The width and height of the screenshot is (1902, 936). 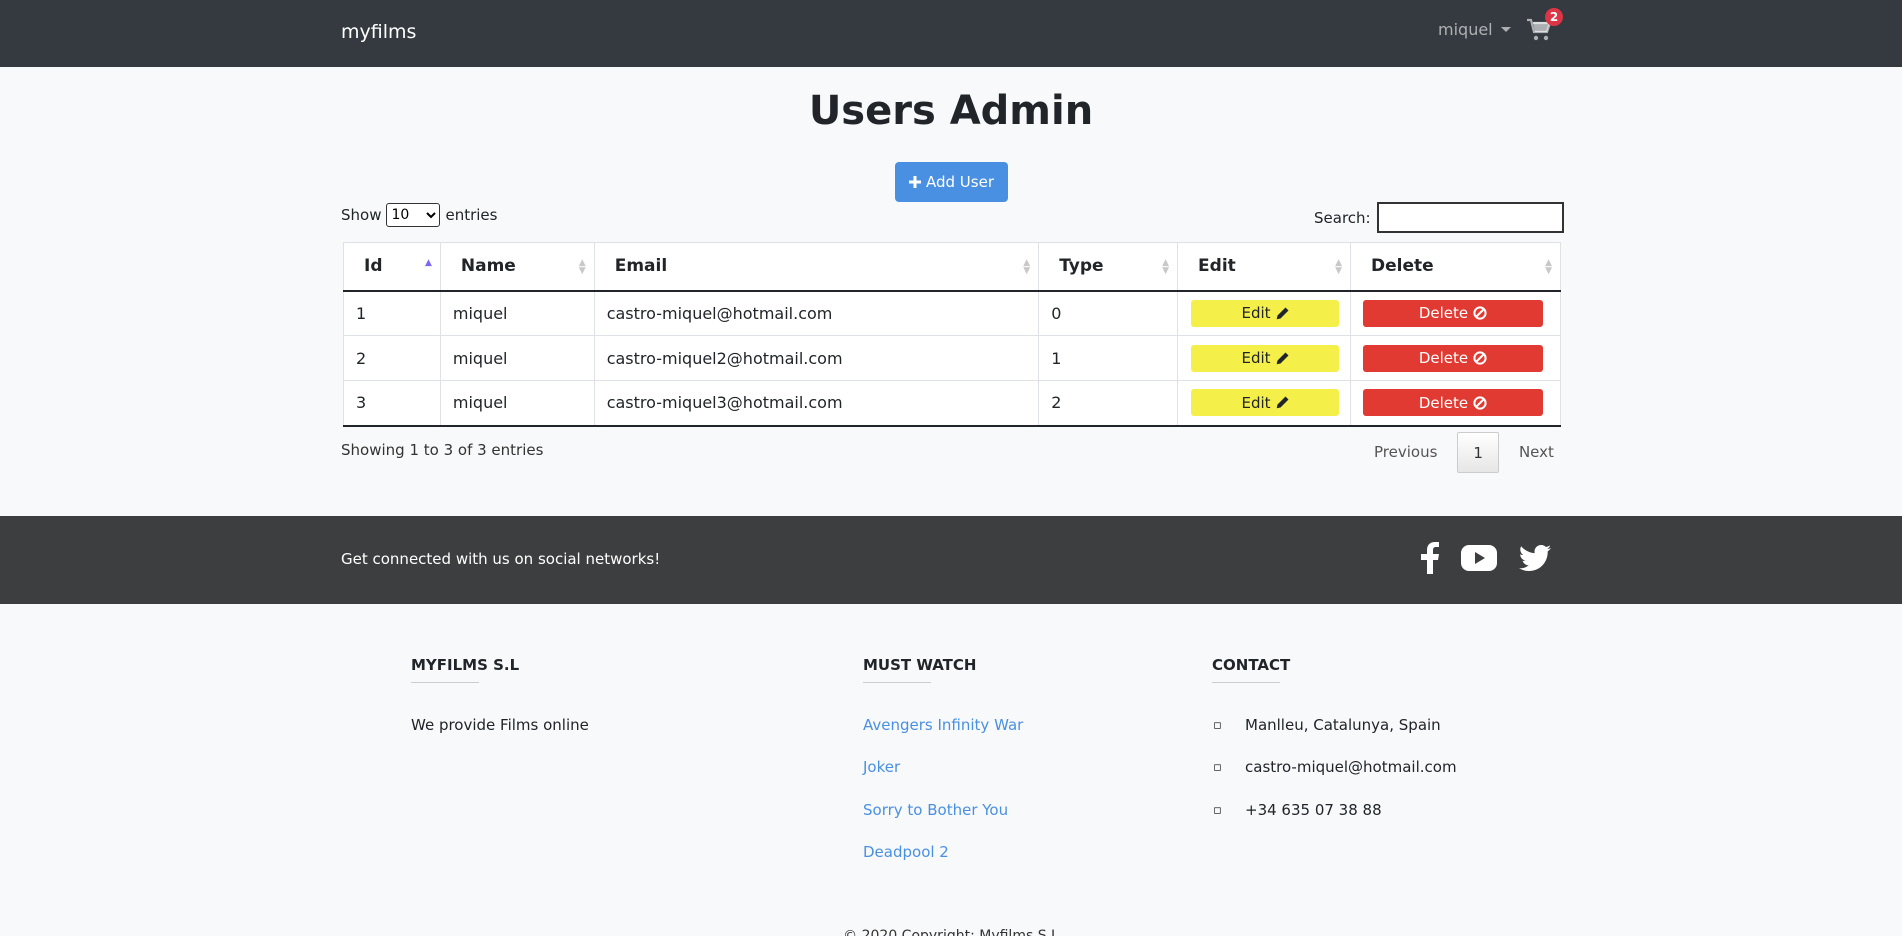 What do you see at coordinates (951, 33) in the screenshot?
I see `top-navbar: myfilms miquel 2` at bounding box center [951, 33].